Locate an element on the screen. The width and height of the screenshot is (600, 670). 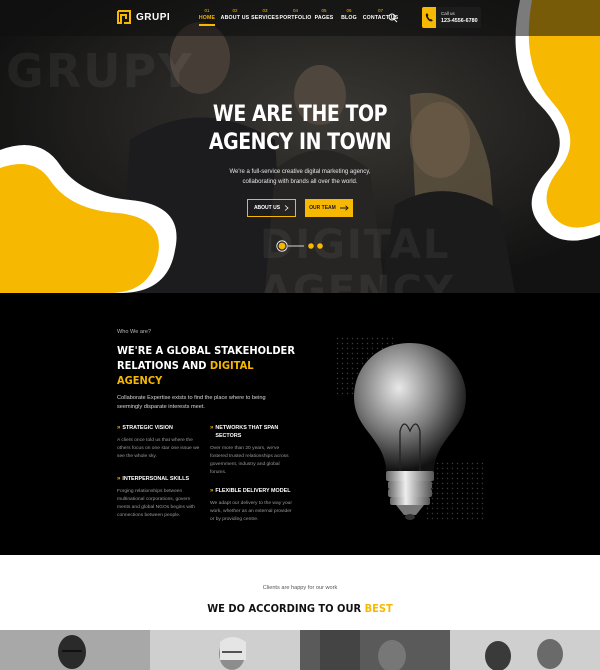
nav-item-about-us: 02 ABOUT US is located at coordinates (235, 17).